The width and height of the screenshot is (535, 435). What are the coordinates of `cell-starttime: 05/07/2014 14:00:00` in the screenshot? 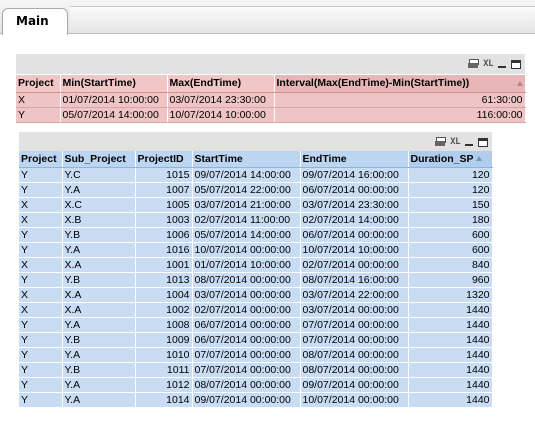 It's located at (246, 235).